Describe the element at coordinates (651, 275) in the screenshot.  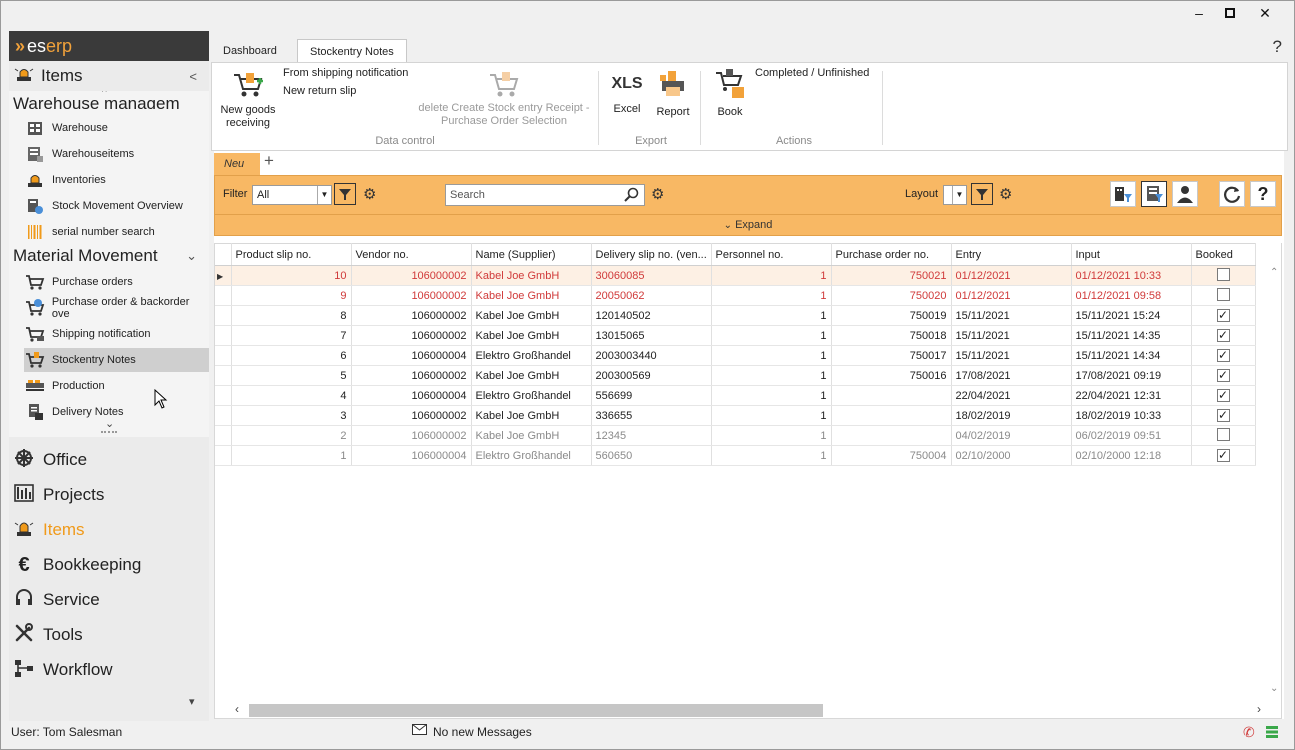
I see `table-cell: 30060085` at that location.